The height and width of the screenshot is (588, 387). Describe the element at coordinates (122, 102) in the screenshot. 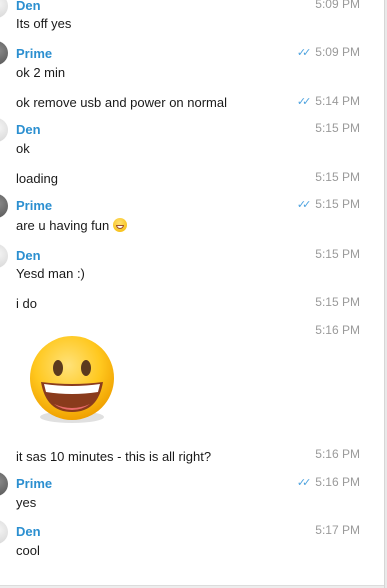

I see `message-text: ok remove usb and power on normal` at that location.